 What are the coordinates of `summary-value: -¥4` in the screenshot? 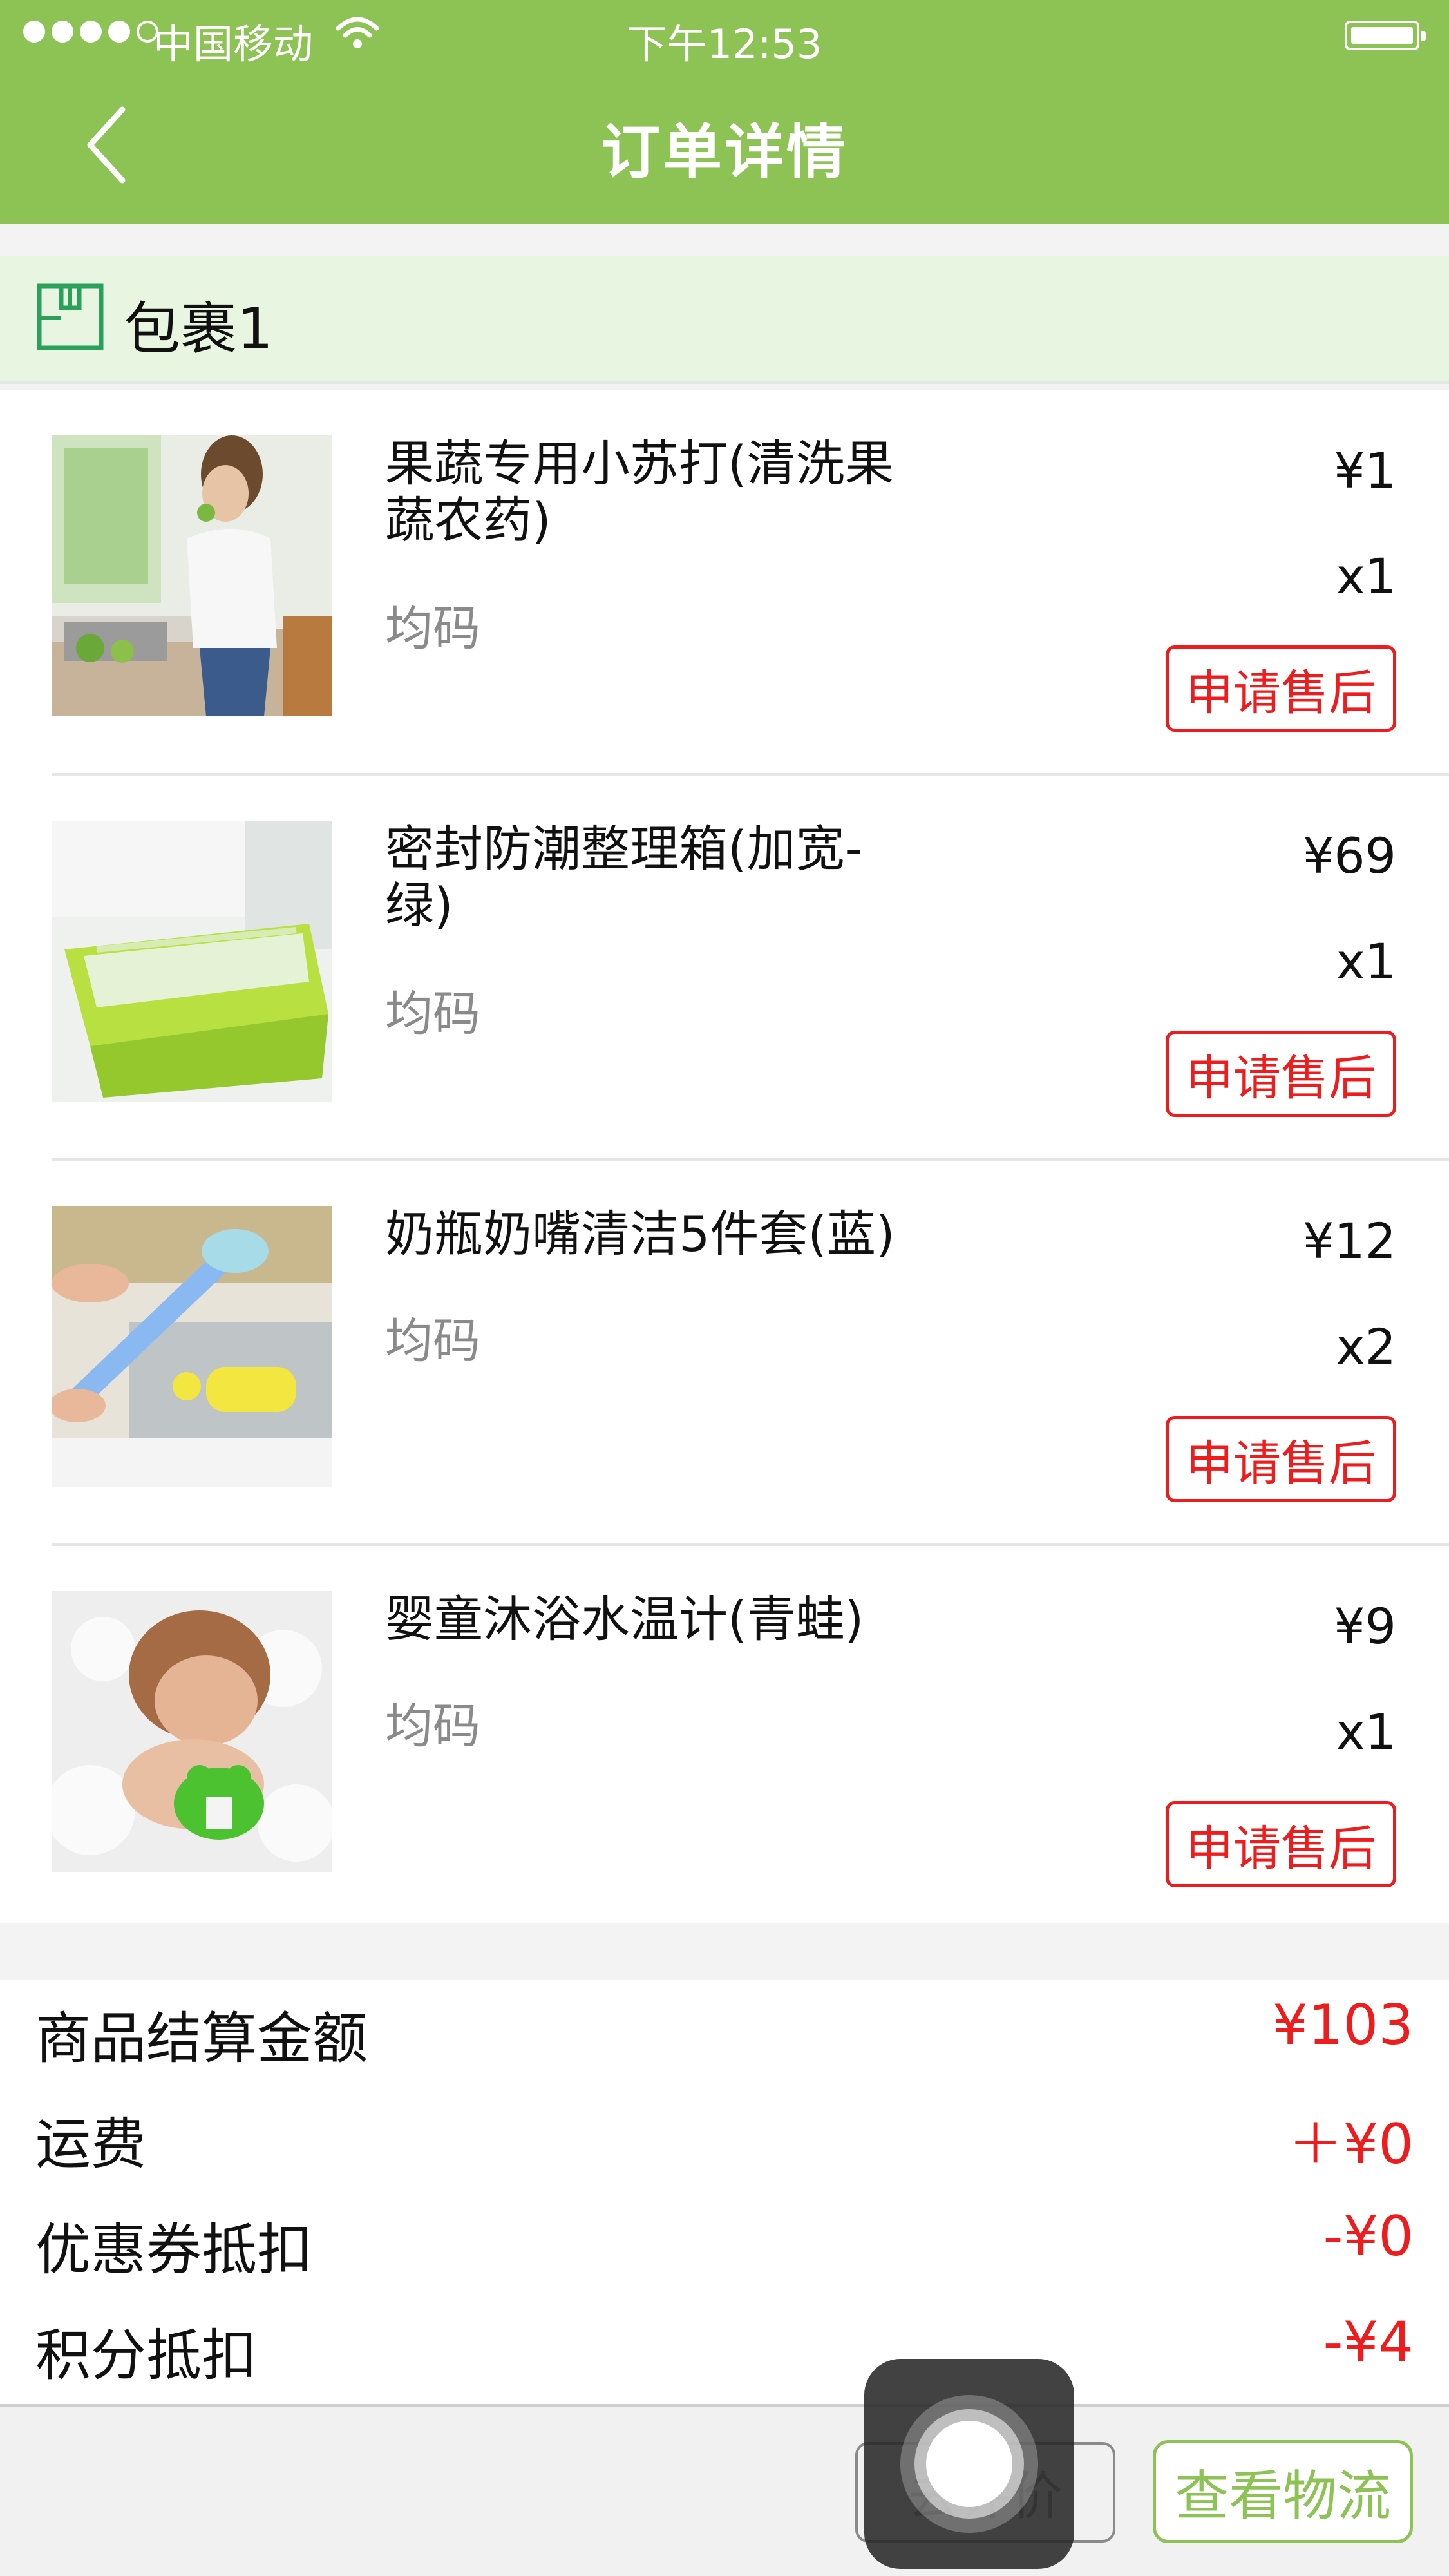 It's located at (1368, 2342).